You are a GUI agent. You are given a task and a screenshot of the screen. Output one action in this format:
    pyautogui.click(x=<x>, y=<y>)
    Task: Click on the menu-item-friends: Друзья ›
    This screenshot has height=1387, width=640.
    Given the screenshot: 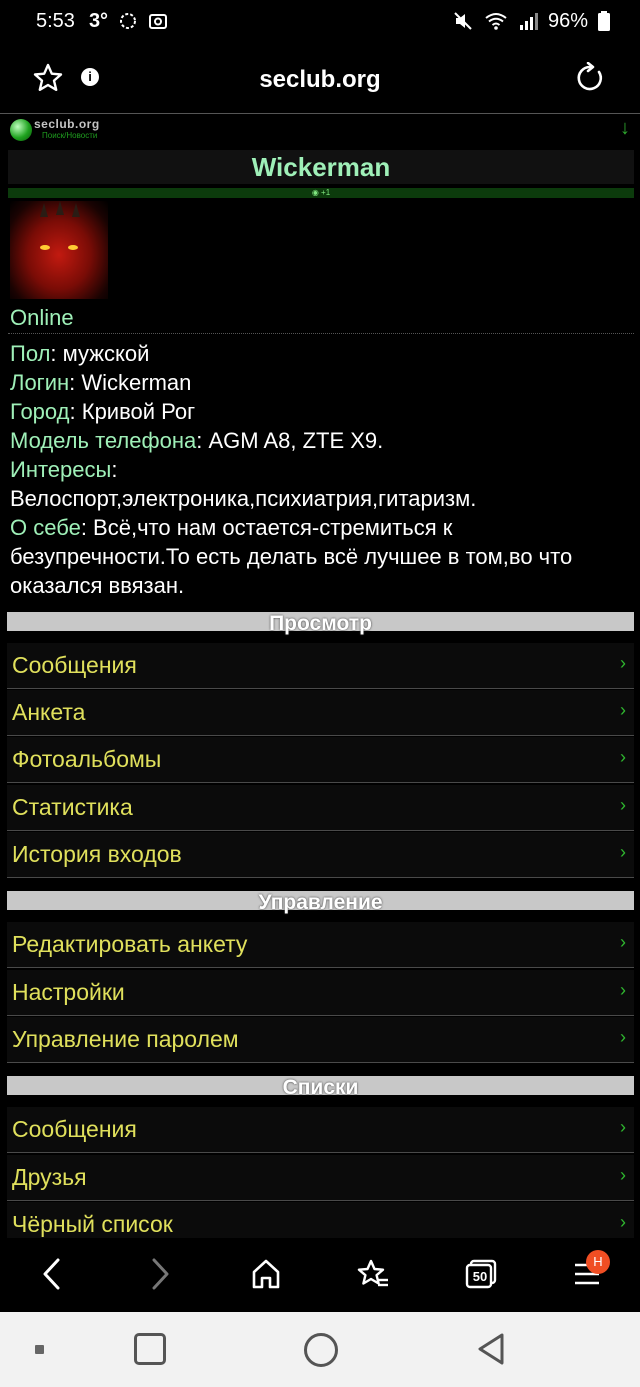 What is the action you would take?
    pyautogui.click(x=320, y=1178)
    